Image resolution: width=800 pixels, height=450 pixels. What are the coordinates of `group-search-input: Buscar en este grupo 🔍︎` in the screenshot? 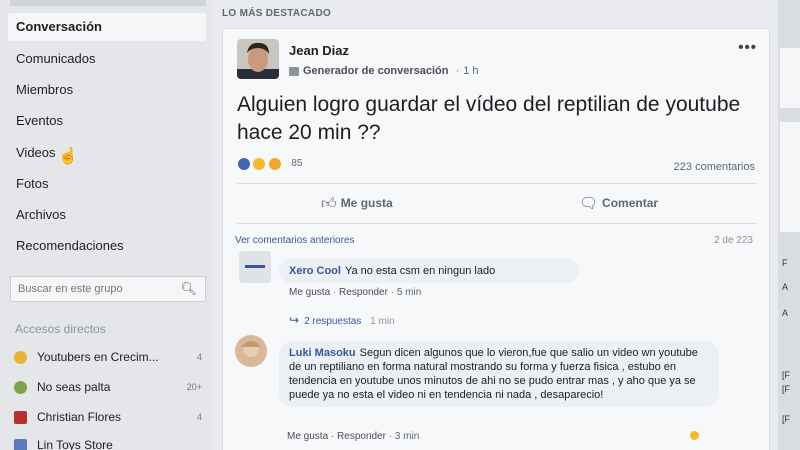 It's located at (108, 289).